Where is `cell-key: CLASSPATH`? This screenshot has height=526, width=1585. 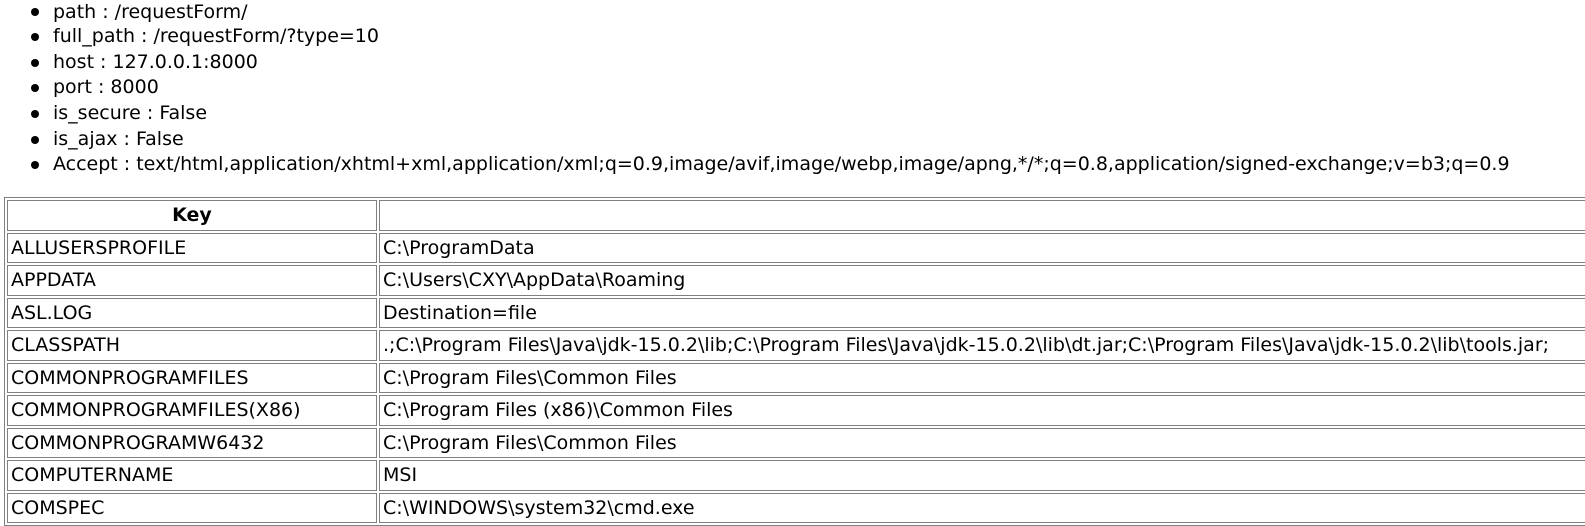 cell-key: CLASSPATH is located at coordinates (192, 345).